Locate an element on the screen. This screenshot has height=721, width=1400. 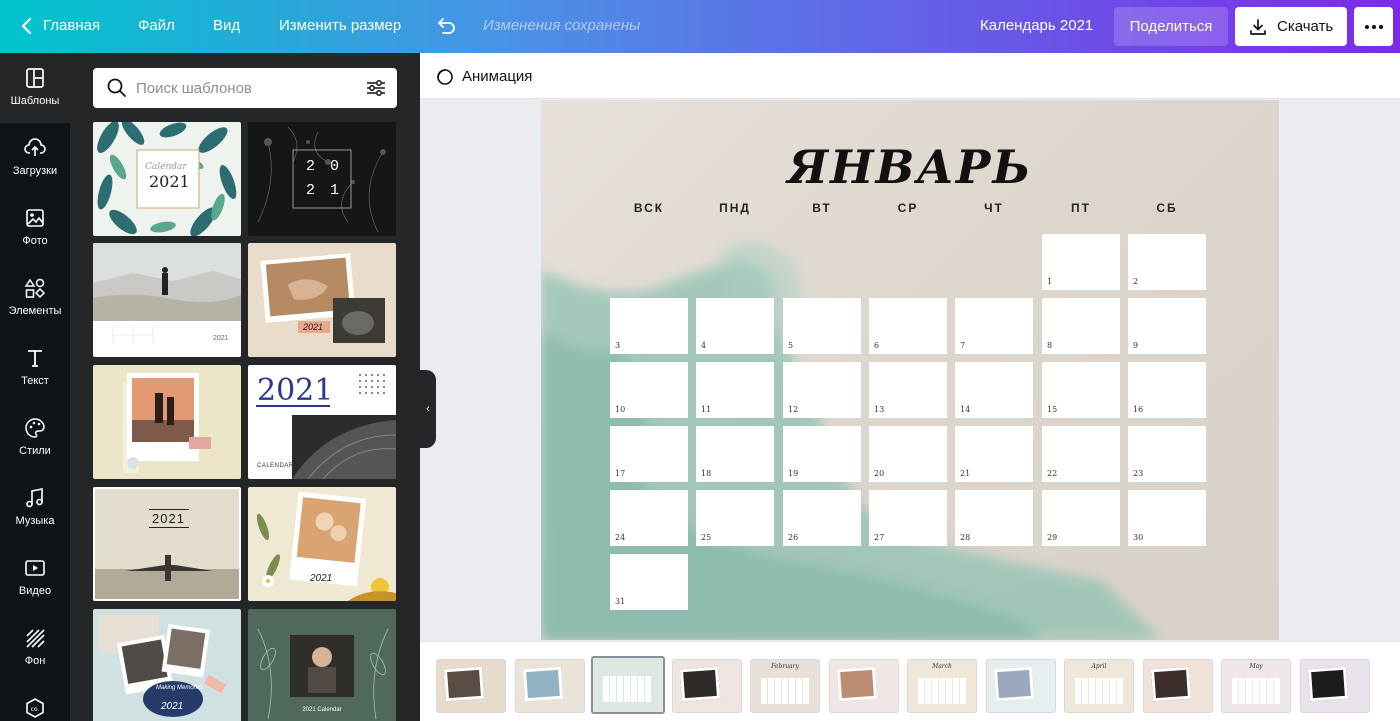
template-thumb: Making Memories 2021 is located at coordinates (167, 665).